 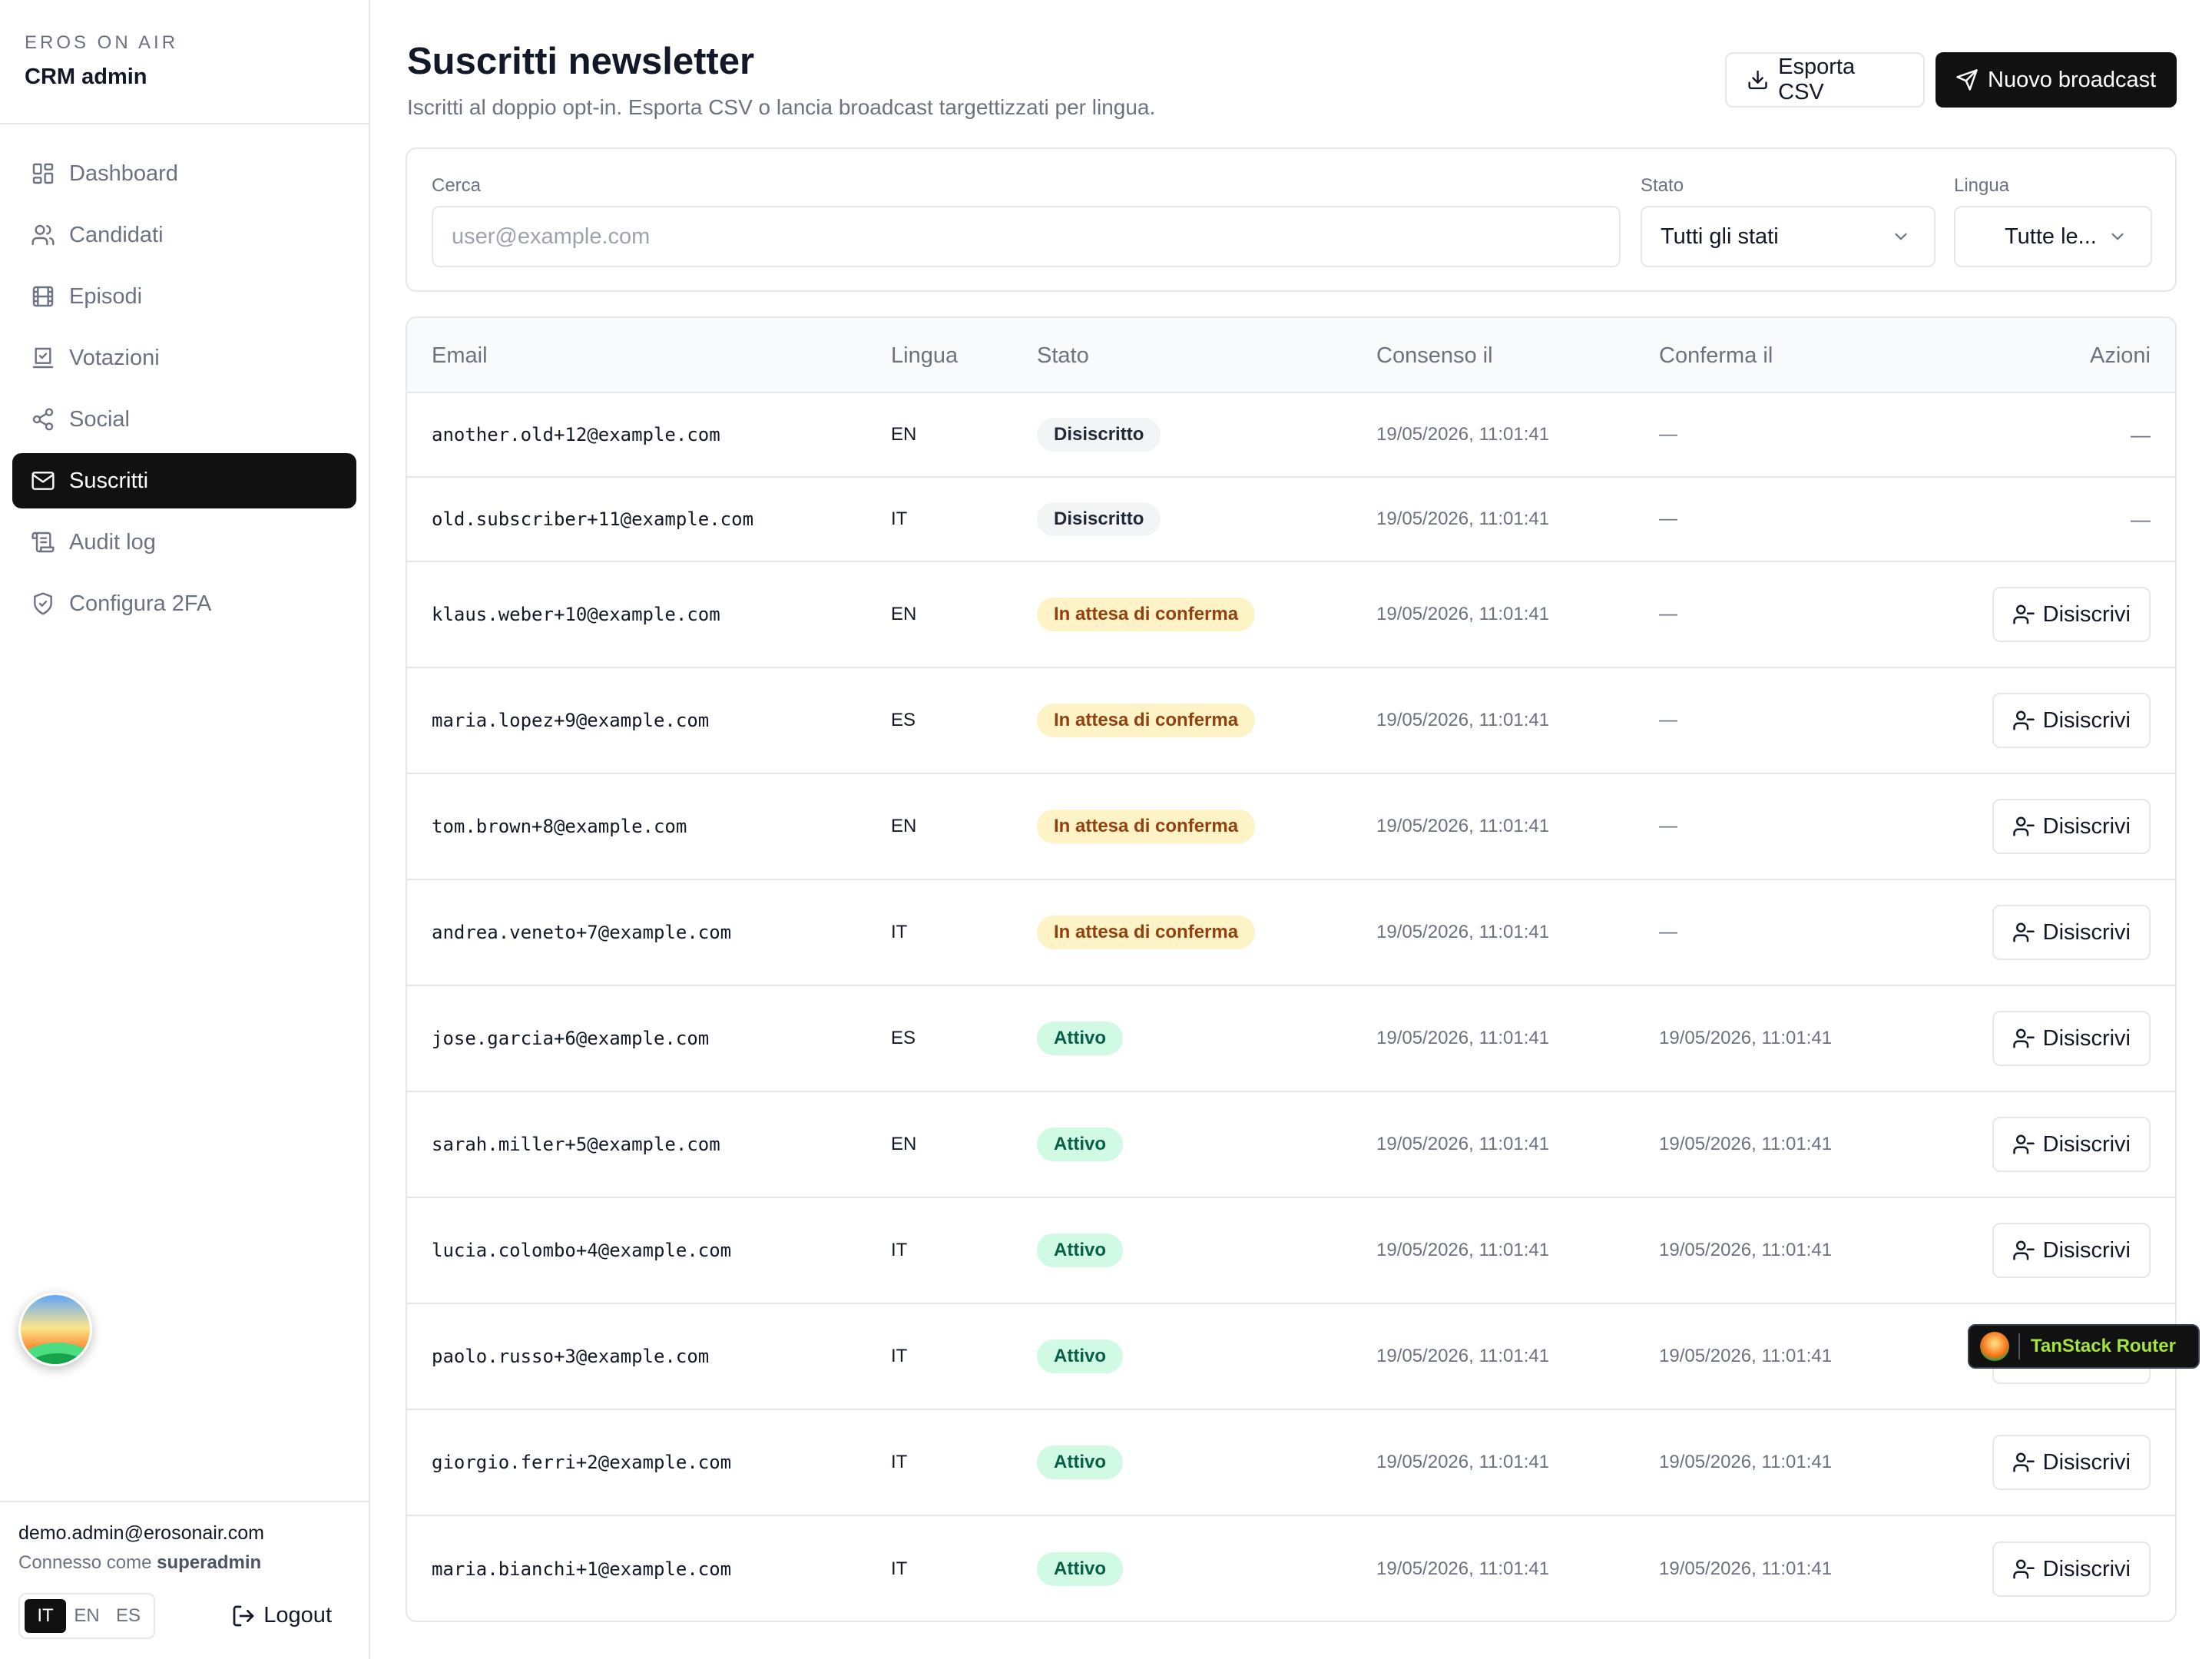 I want to click on language-option-it: IT, so click(x=46, y=1616).